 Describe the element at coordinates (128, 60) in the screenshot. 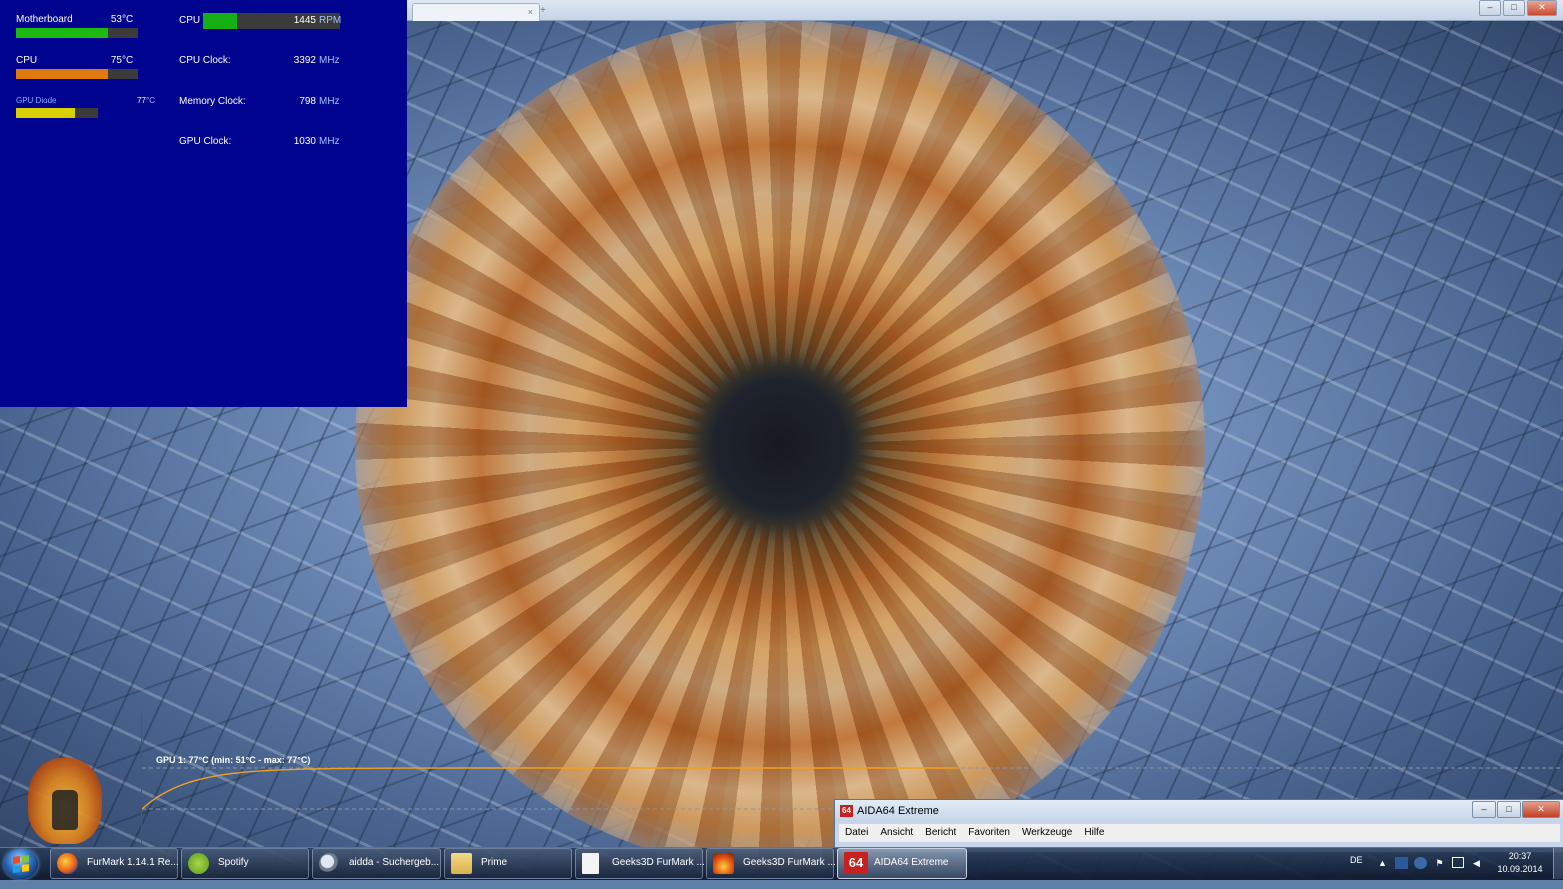

I see `osd-cpu-temp-unit: °C` at that location.